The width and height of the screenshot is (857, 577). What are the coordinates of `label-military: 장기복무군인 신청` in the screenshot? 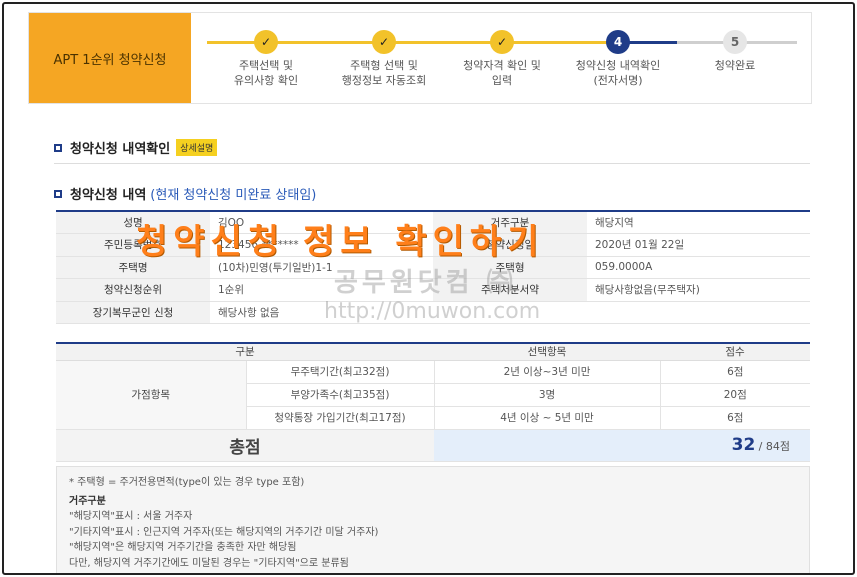 It's located at (133, 312).